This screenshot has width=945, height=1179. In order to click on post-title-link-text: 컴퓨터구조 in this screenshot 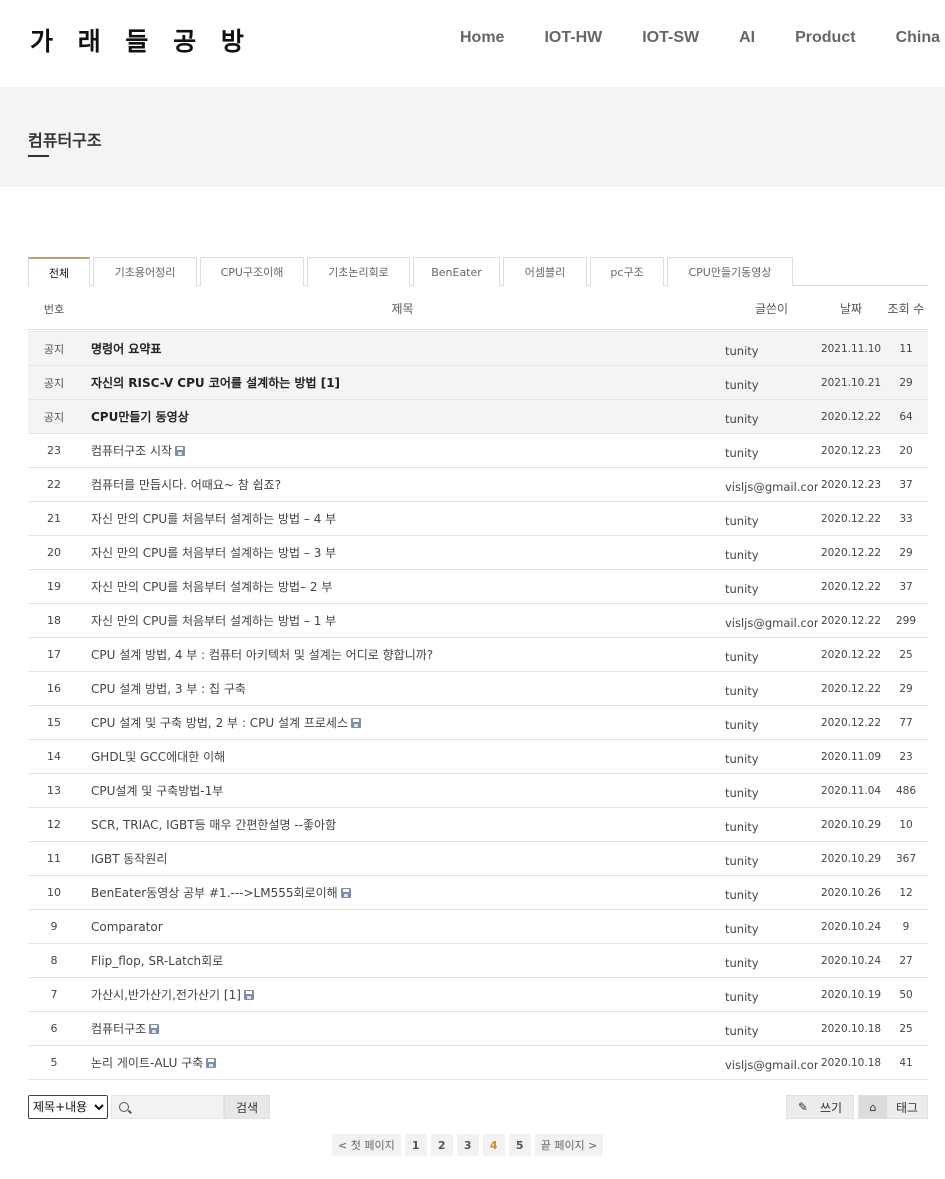, I will do `click(118, 1029)`.